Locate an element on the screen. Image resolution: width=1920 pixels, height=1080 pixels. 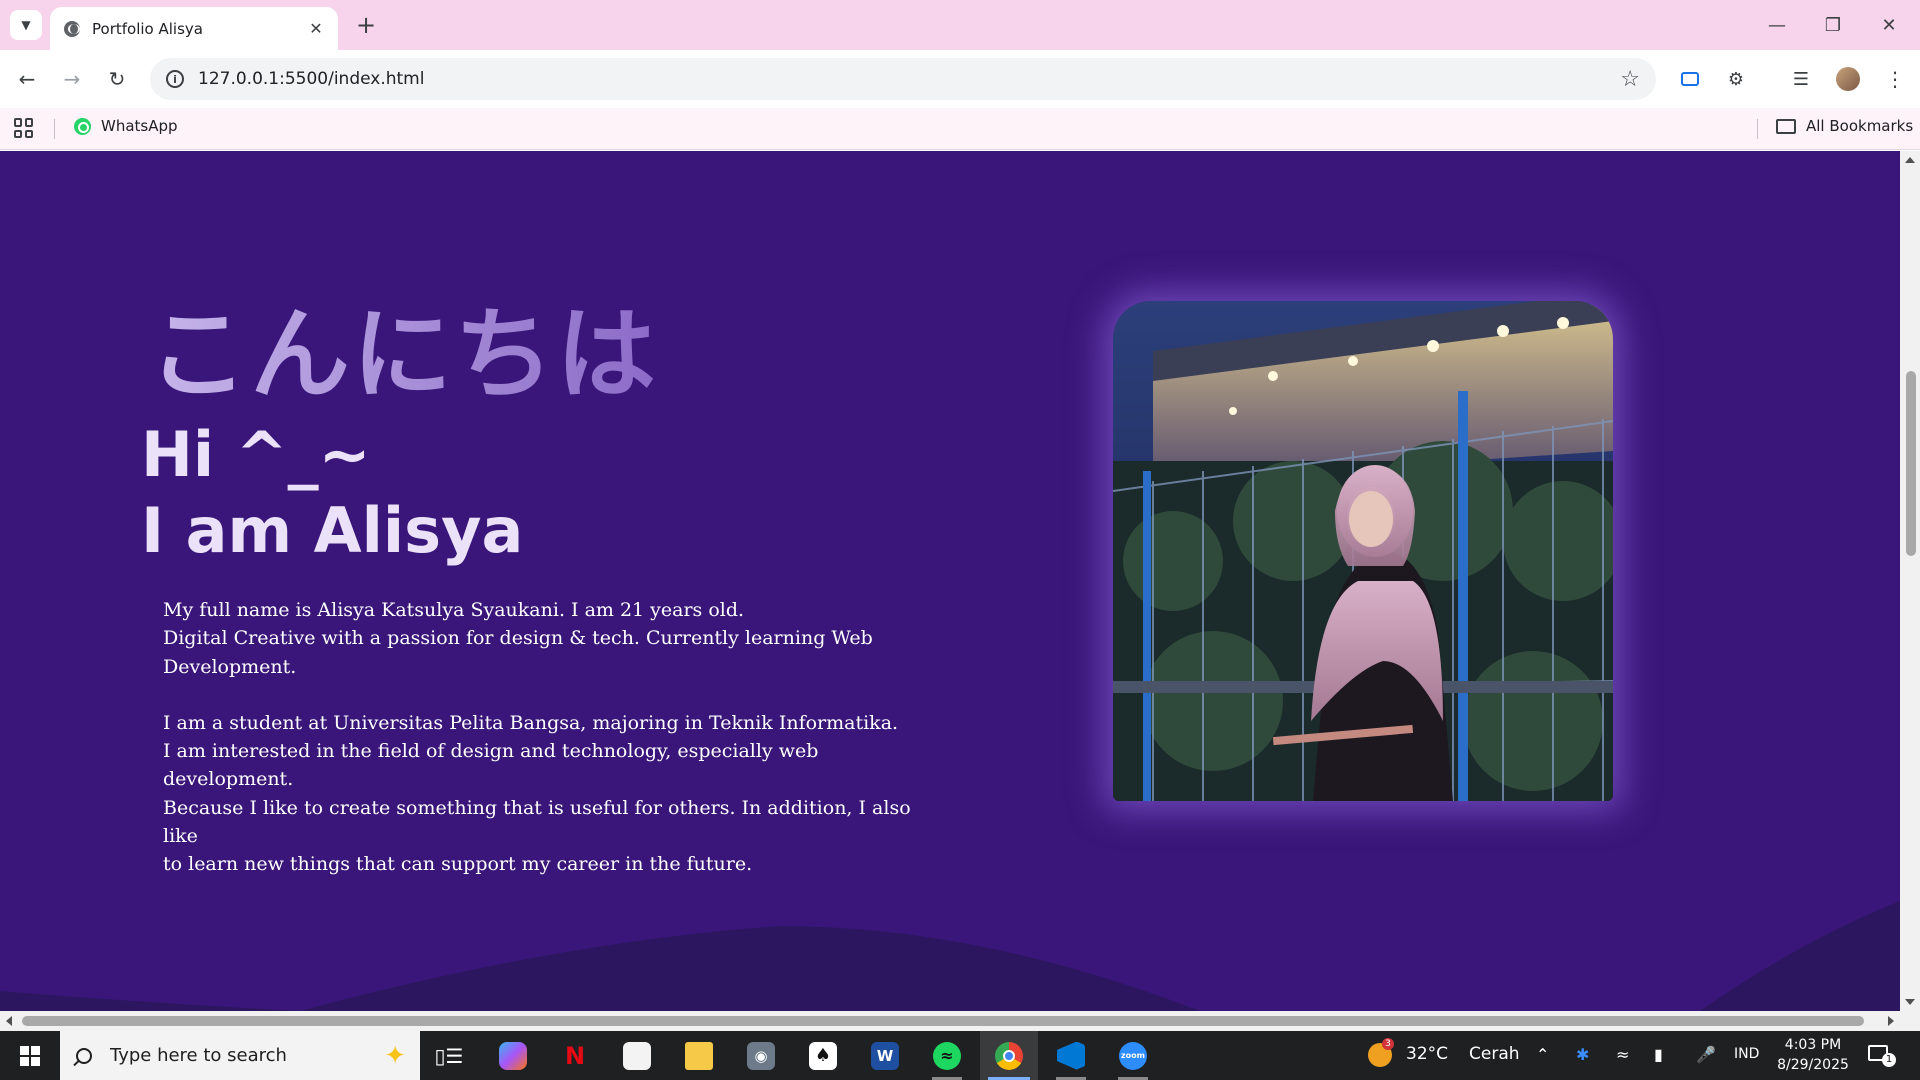
weather-widget: 3 32°C Cerah is located at coordinates (1443, 1055).